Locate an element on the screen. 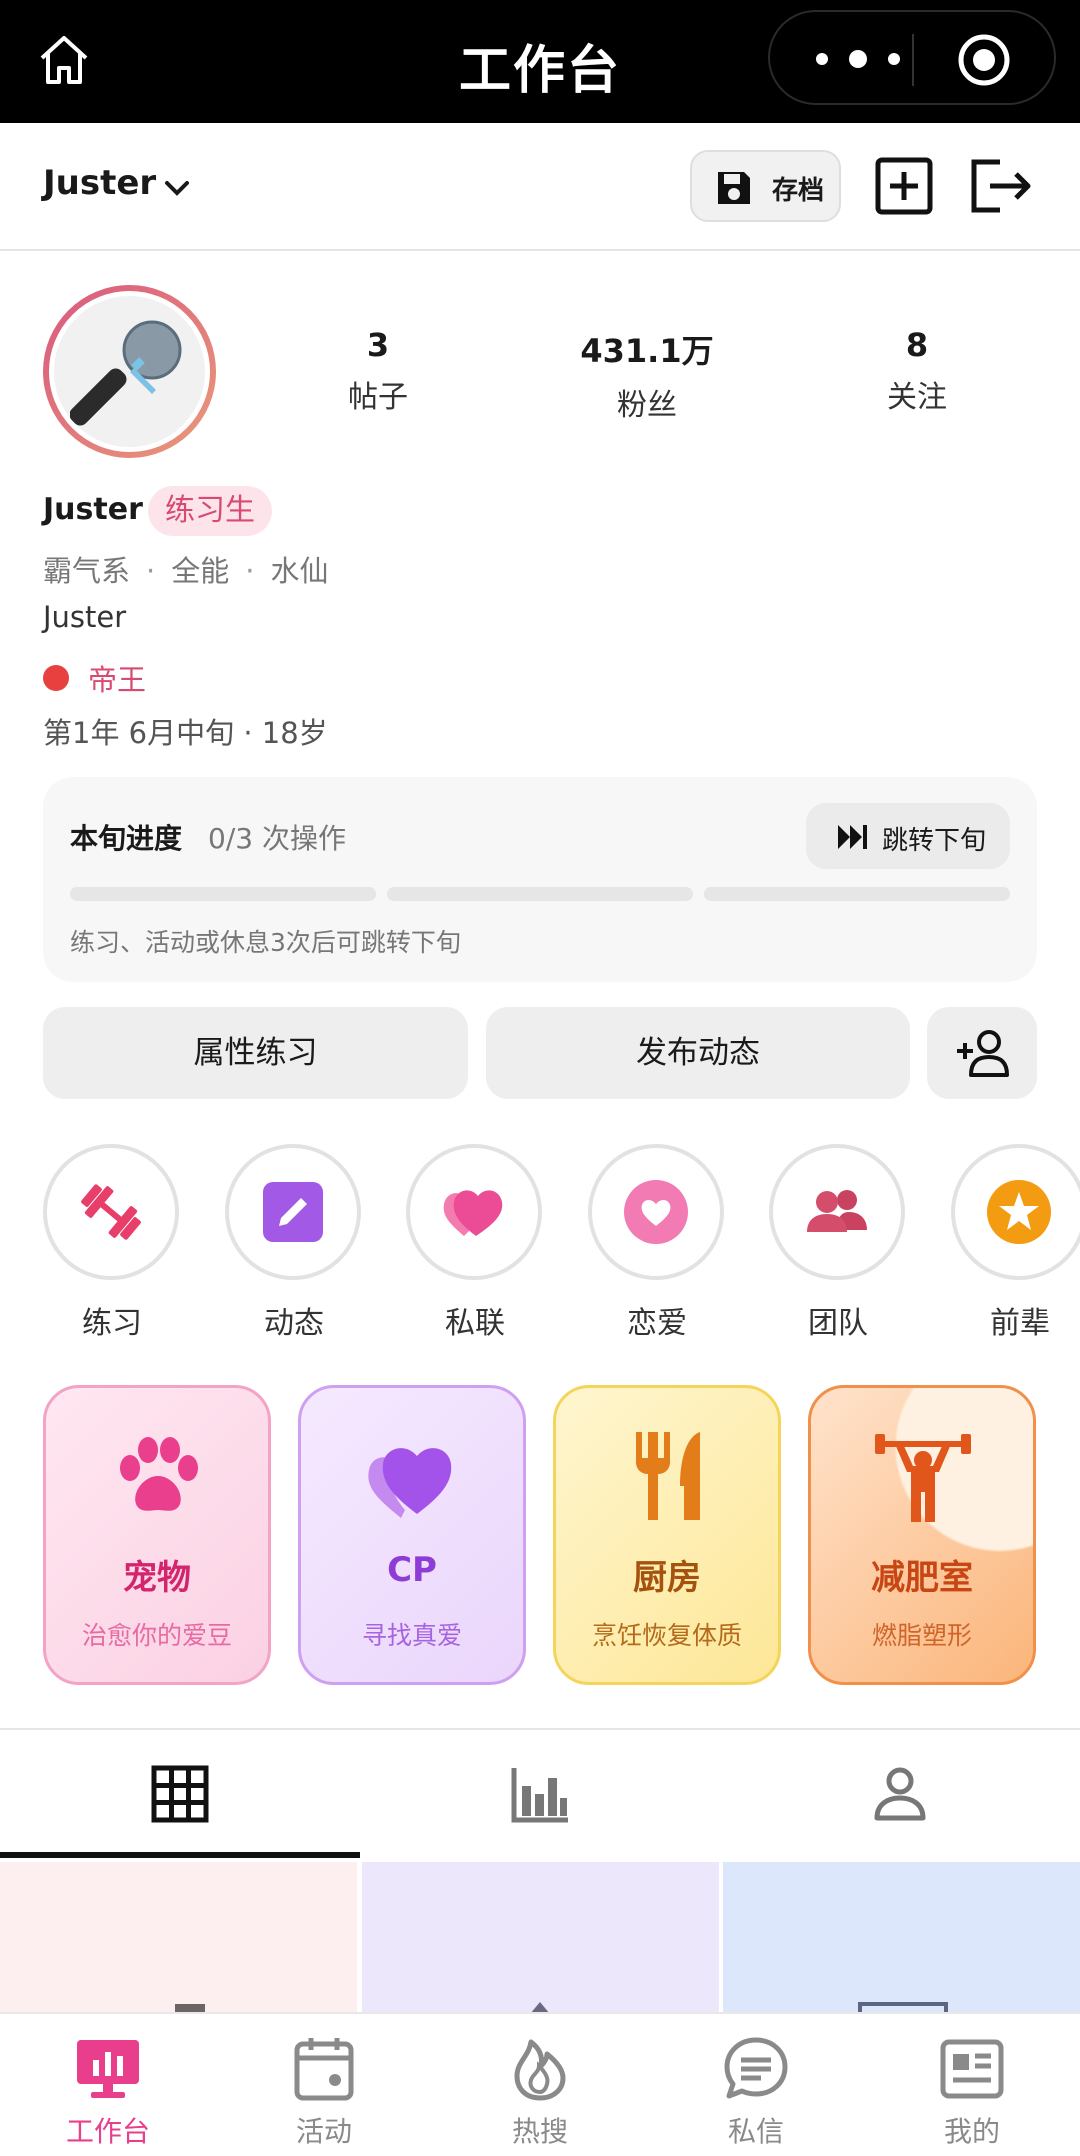 The height and width of the screenshot is (2156, 1080). stat-fans-label: 粉丝 is located at coordinates (647, 405).